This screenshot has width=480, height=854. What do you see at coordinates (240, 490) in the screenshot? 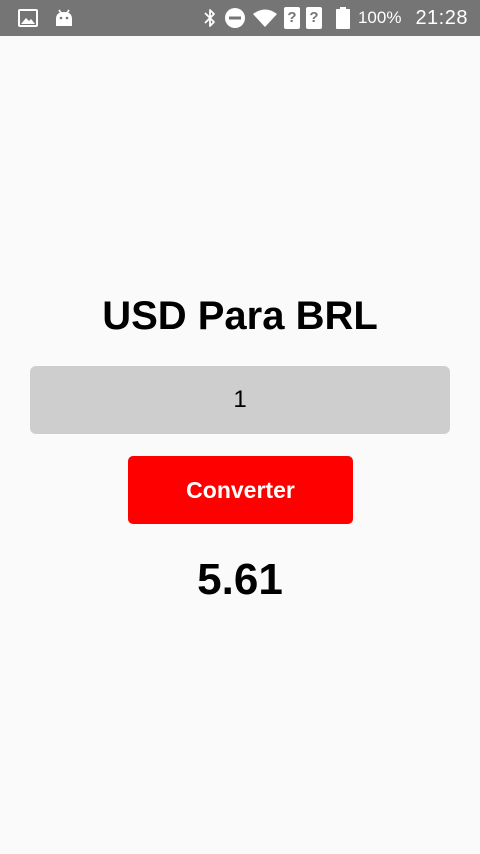
I see `convert-button: Converter` at bounding box center [240, 490].